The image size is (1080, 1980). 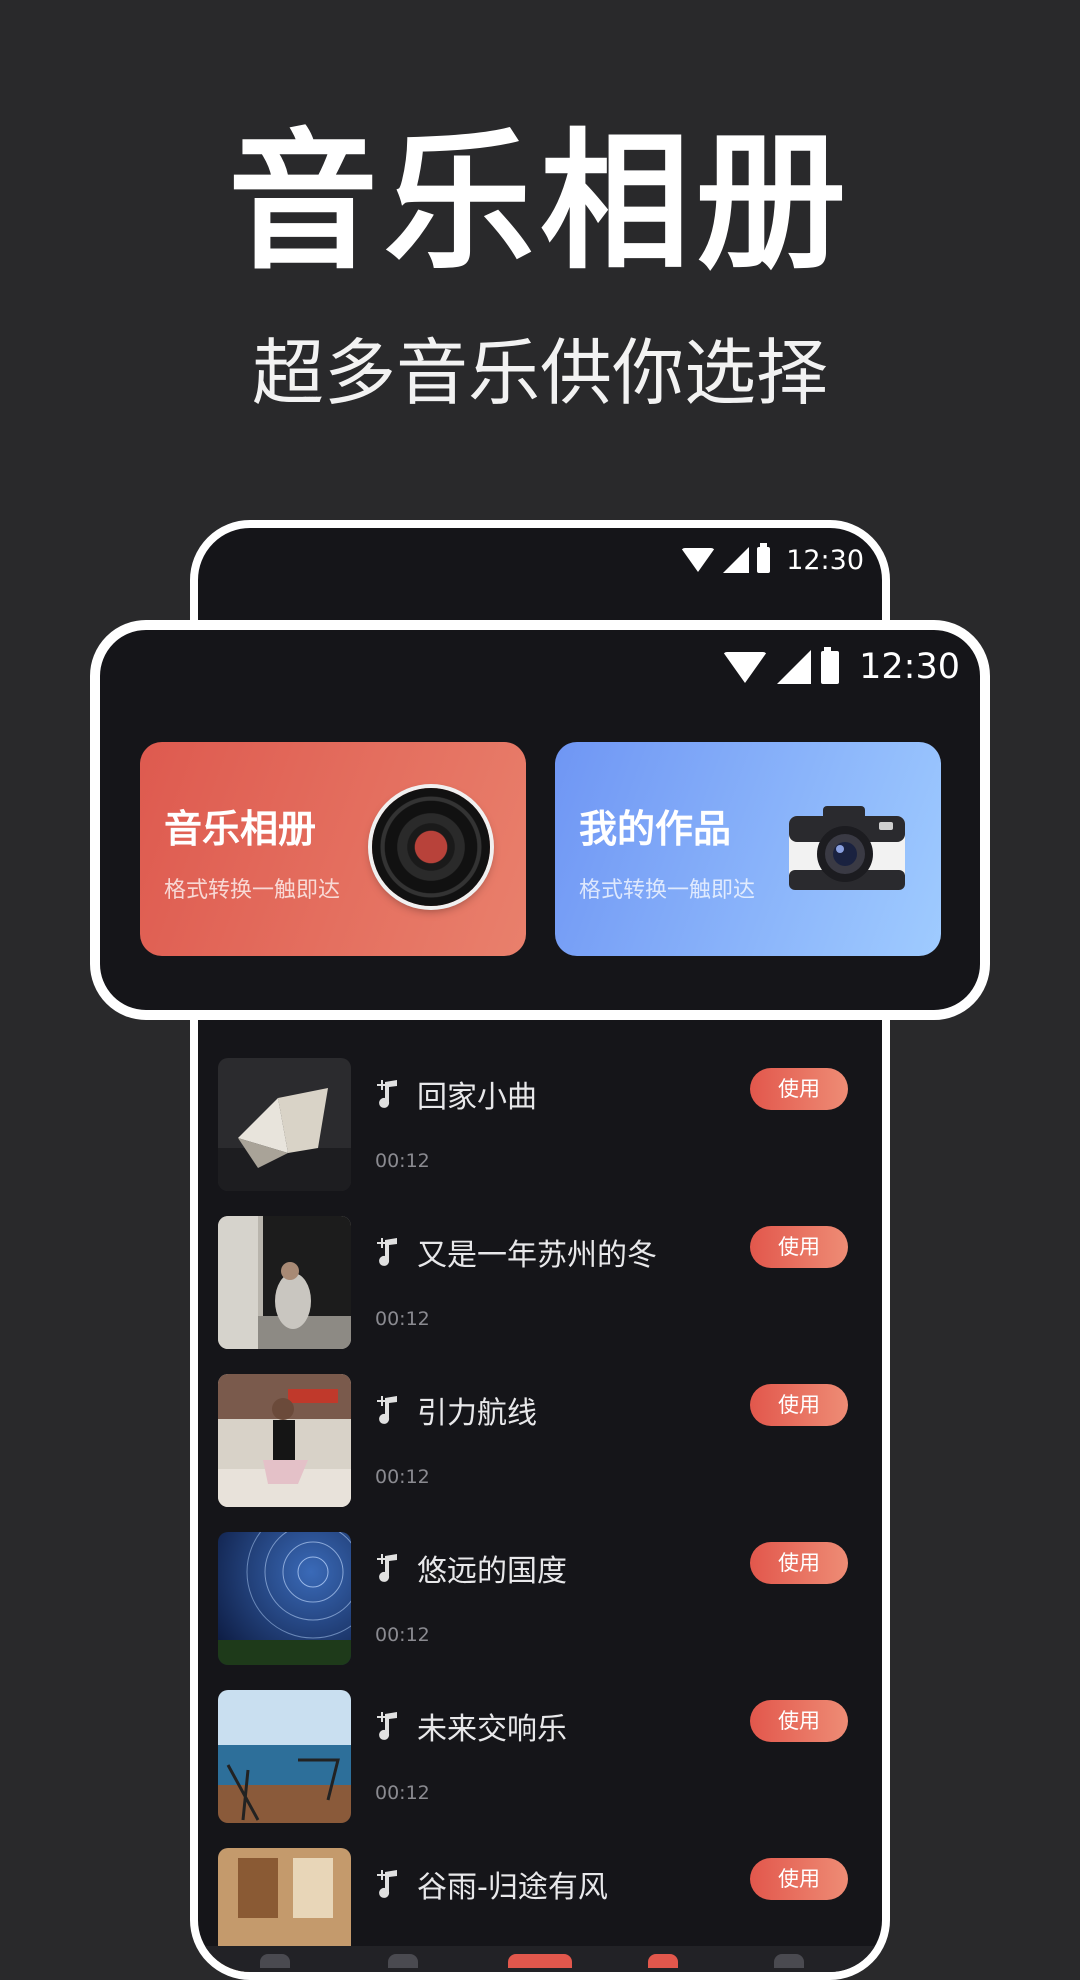 I want to click on song-row: 又是一年苏州的冬 00:12 使用, so click(x=538, y=1295).